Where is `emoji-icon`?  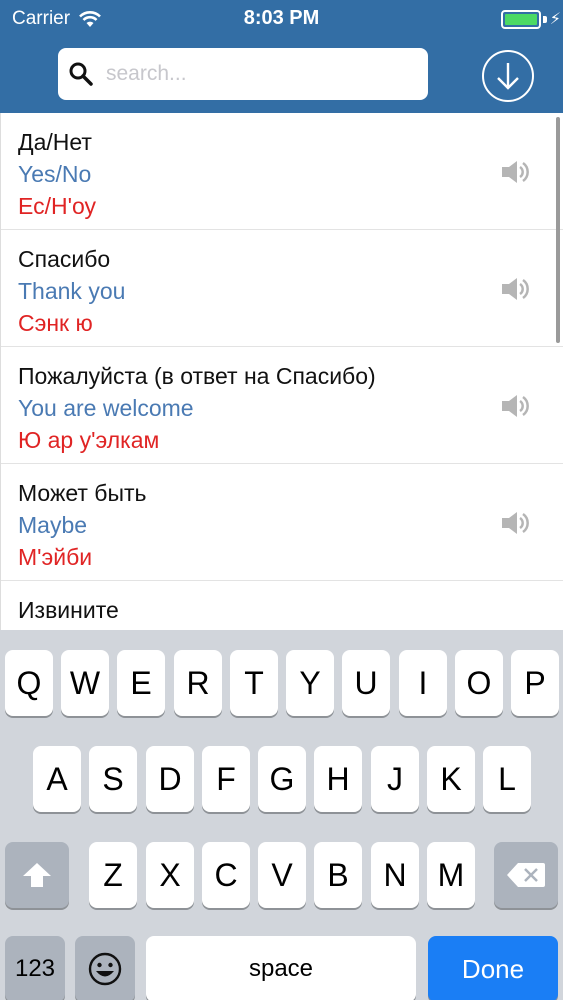 emoji-icon is located at coordinates (105, 969).